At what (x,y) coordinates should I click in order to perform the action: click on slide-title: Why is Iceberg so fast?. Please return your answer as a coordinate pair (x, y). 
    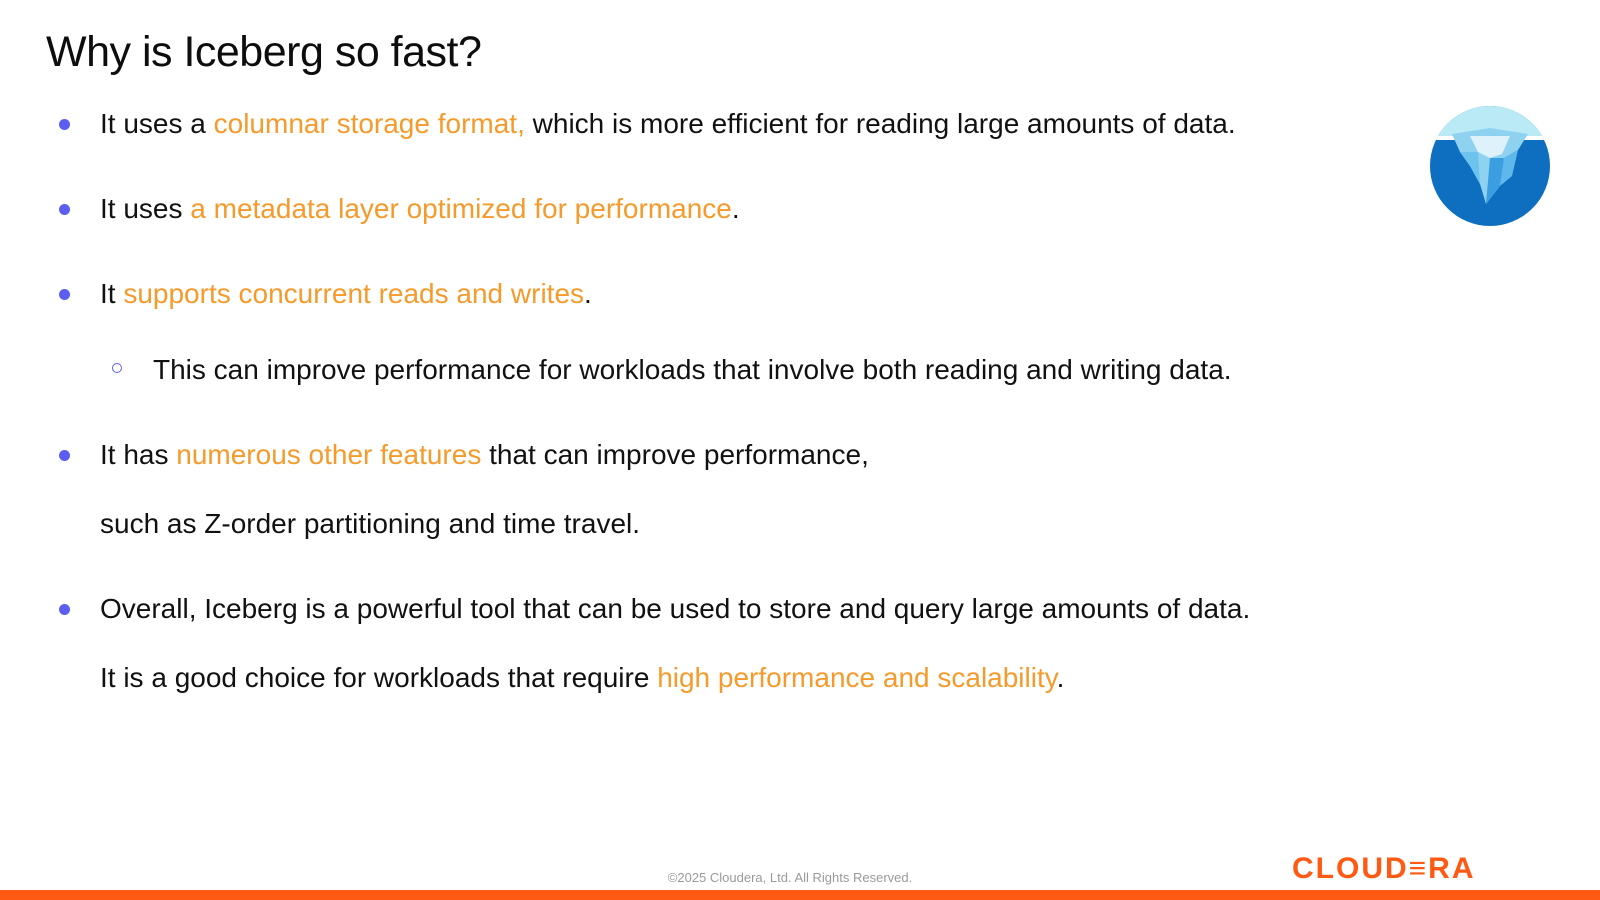
    Looking at the image, I should click on (264, 52).